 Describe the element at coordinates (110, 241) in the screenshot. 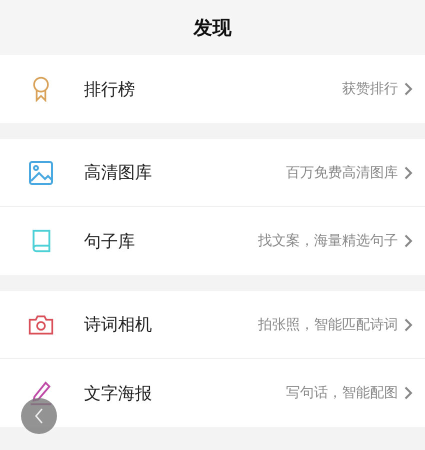

I see `item-label: 句子库` at that location.